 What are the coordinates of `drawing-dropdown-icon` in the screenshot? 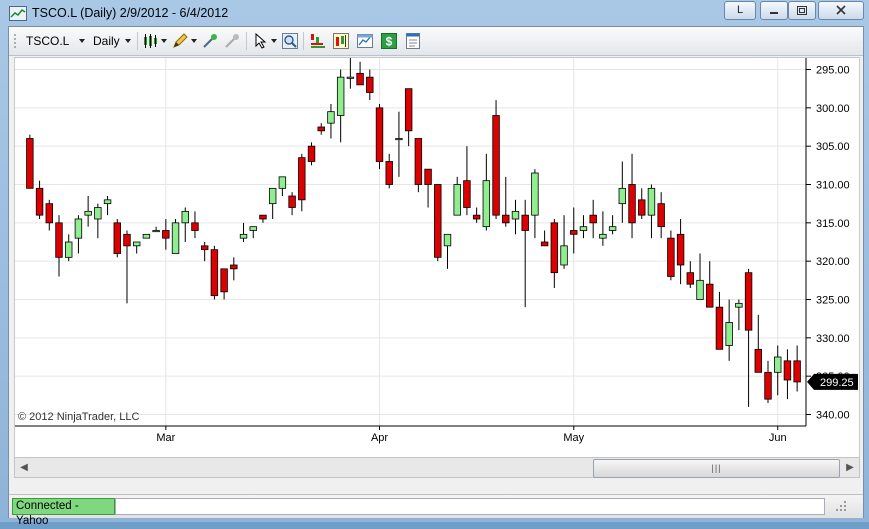 It's located at (194, 41).